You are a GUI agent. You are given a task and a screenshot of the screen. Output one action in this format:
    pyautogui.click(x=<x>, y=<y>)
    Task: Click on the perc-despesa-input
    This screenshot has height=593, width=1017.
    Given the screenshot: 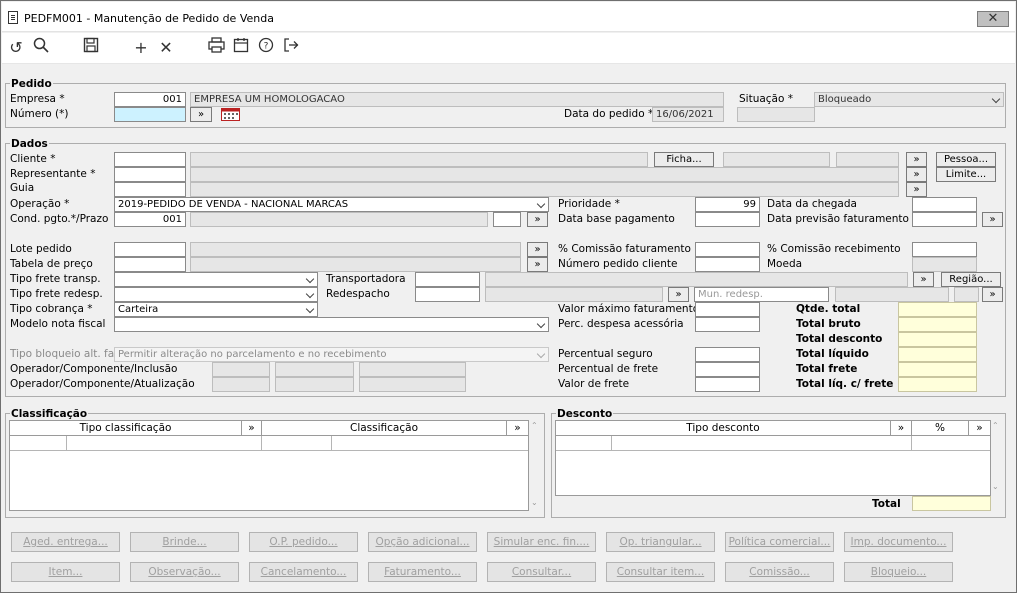 What is the action you would take?
    pyautogui.click(x=727, y=324)
    